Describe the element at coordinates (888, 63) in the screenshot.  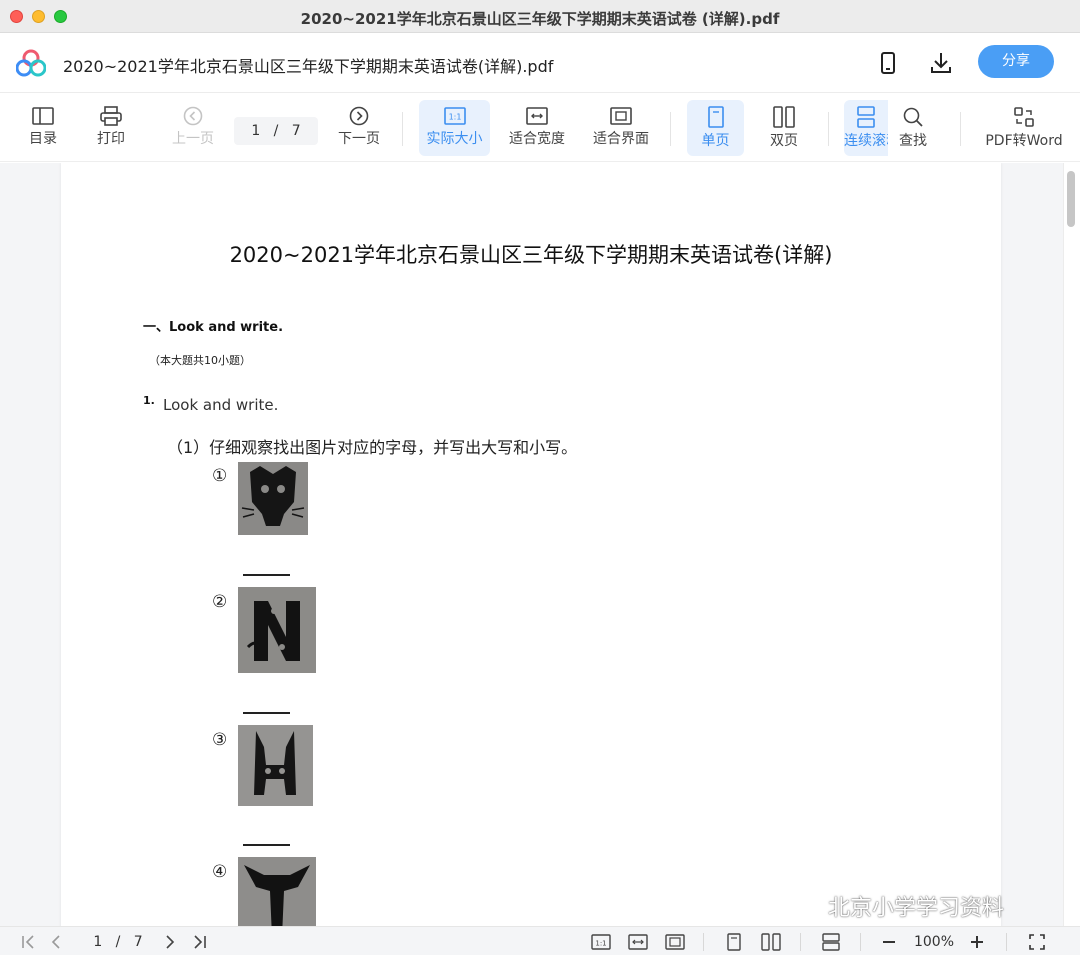
I see `mobile-icon` at that location.